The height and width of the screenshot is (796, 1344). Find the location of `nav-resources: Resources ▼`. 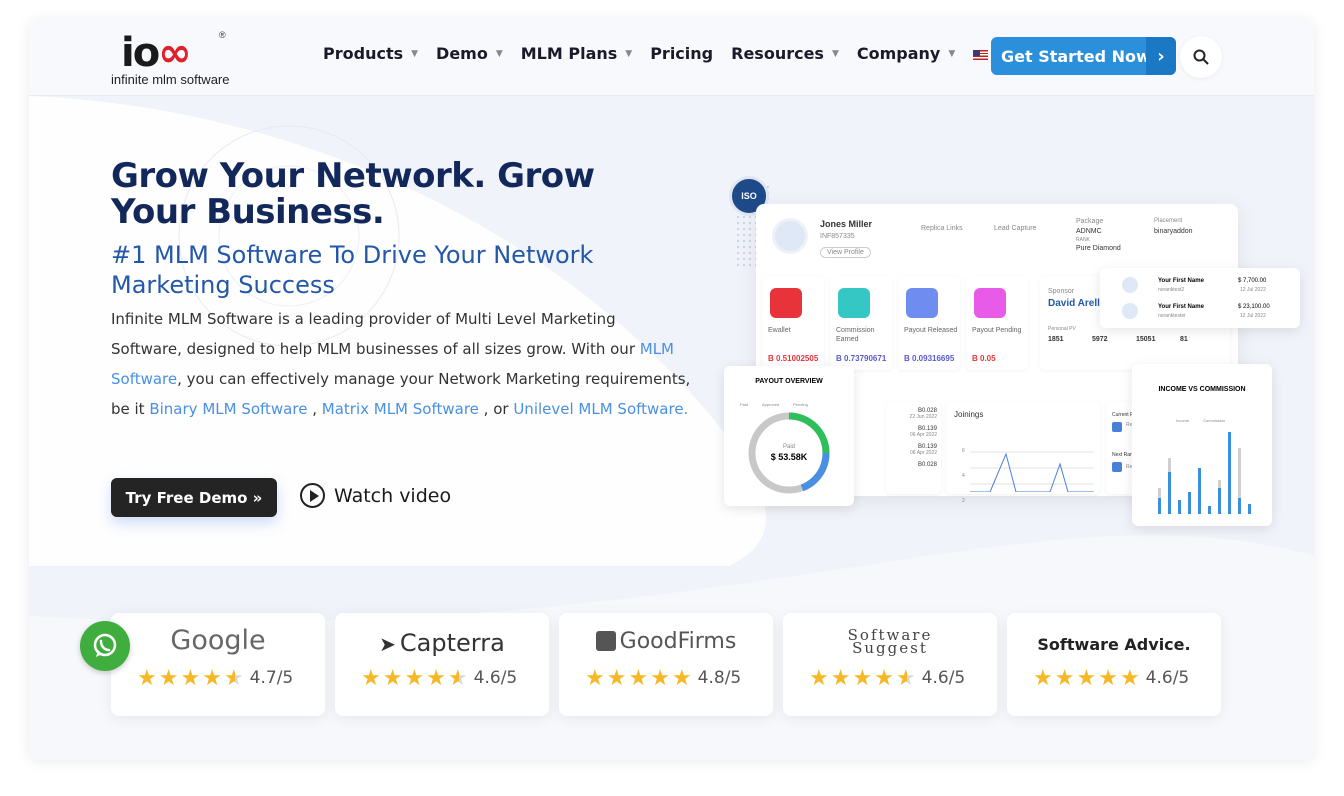

nav-resources: Resources ▼ is located at coordinates (785, 53).